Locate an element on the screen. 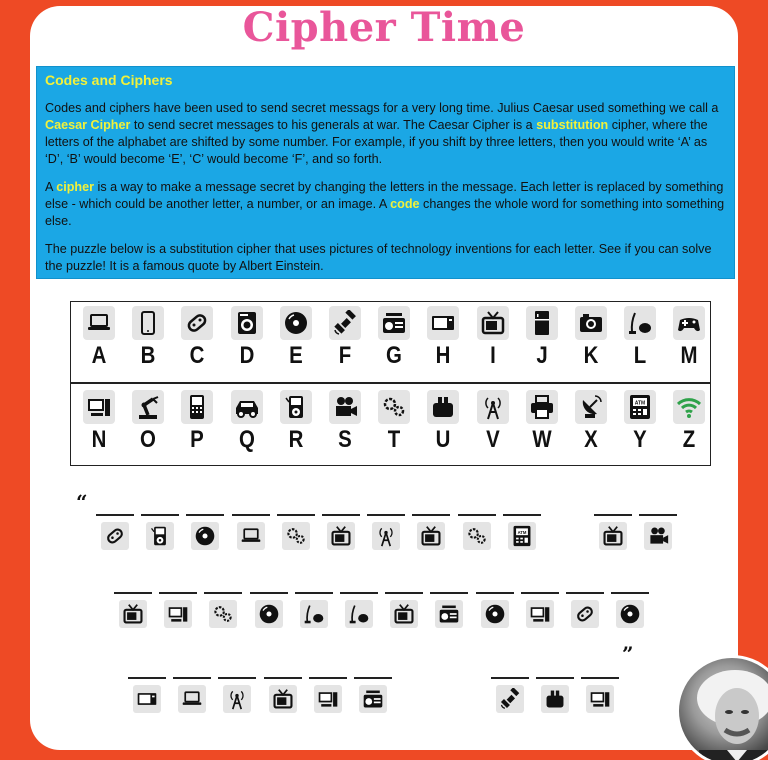 The height and width of the screenshot is (760, 768). wifi-icon is located at coordinates (689, 407).